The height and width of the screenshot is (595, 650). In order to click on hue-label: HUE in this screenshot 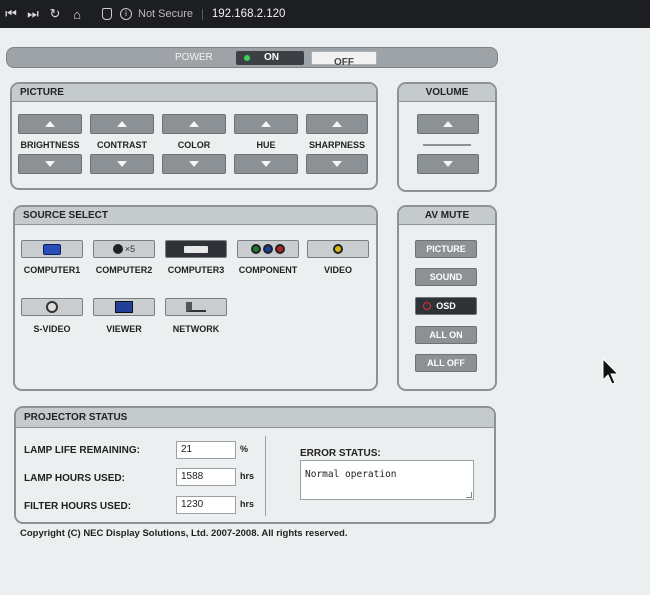, I will do `click(266, 145)`.